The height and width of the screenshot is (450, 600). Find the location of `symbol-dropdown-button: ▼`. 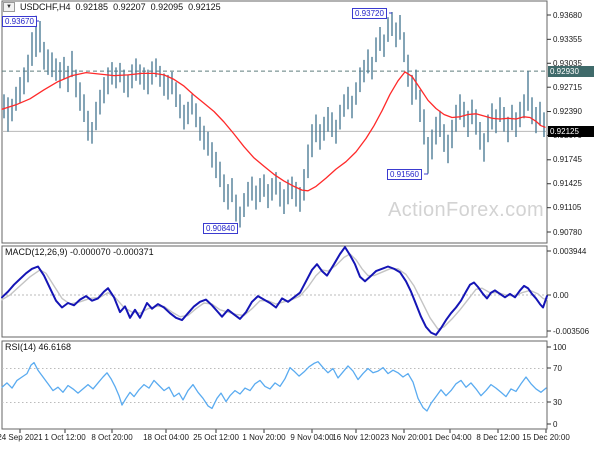

symbol-dropdown-button: ▼ is located at coordinates (9, 7).